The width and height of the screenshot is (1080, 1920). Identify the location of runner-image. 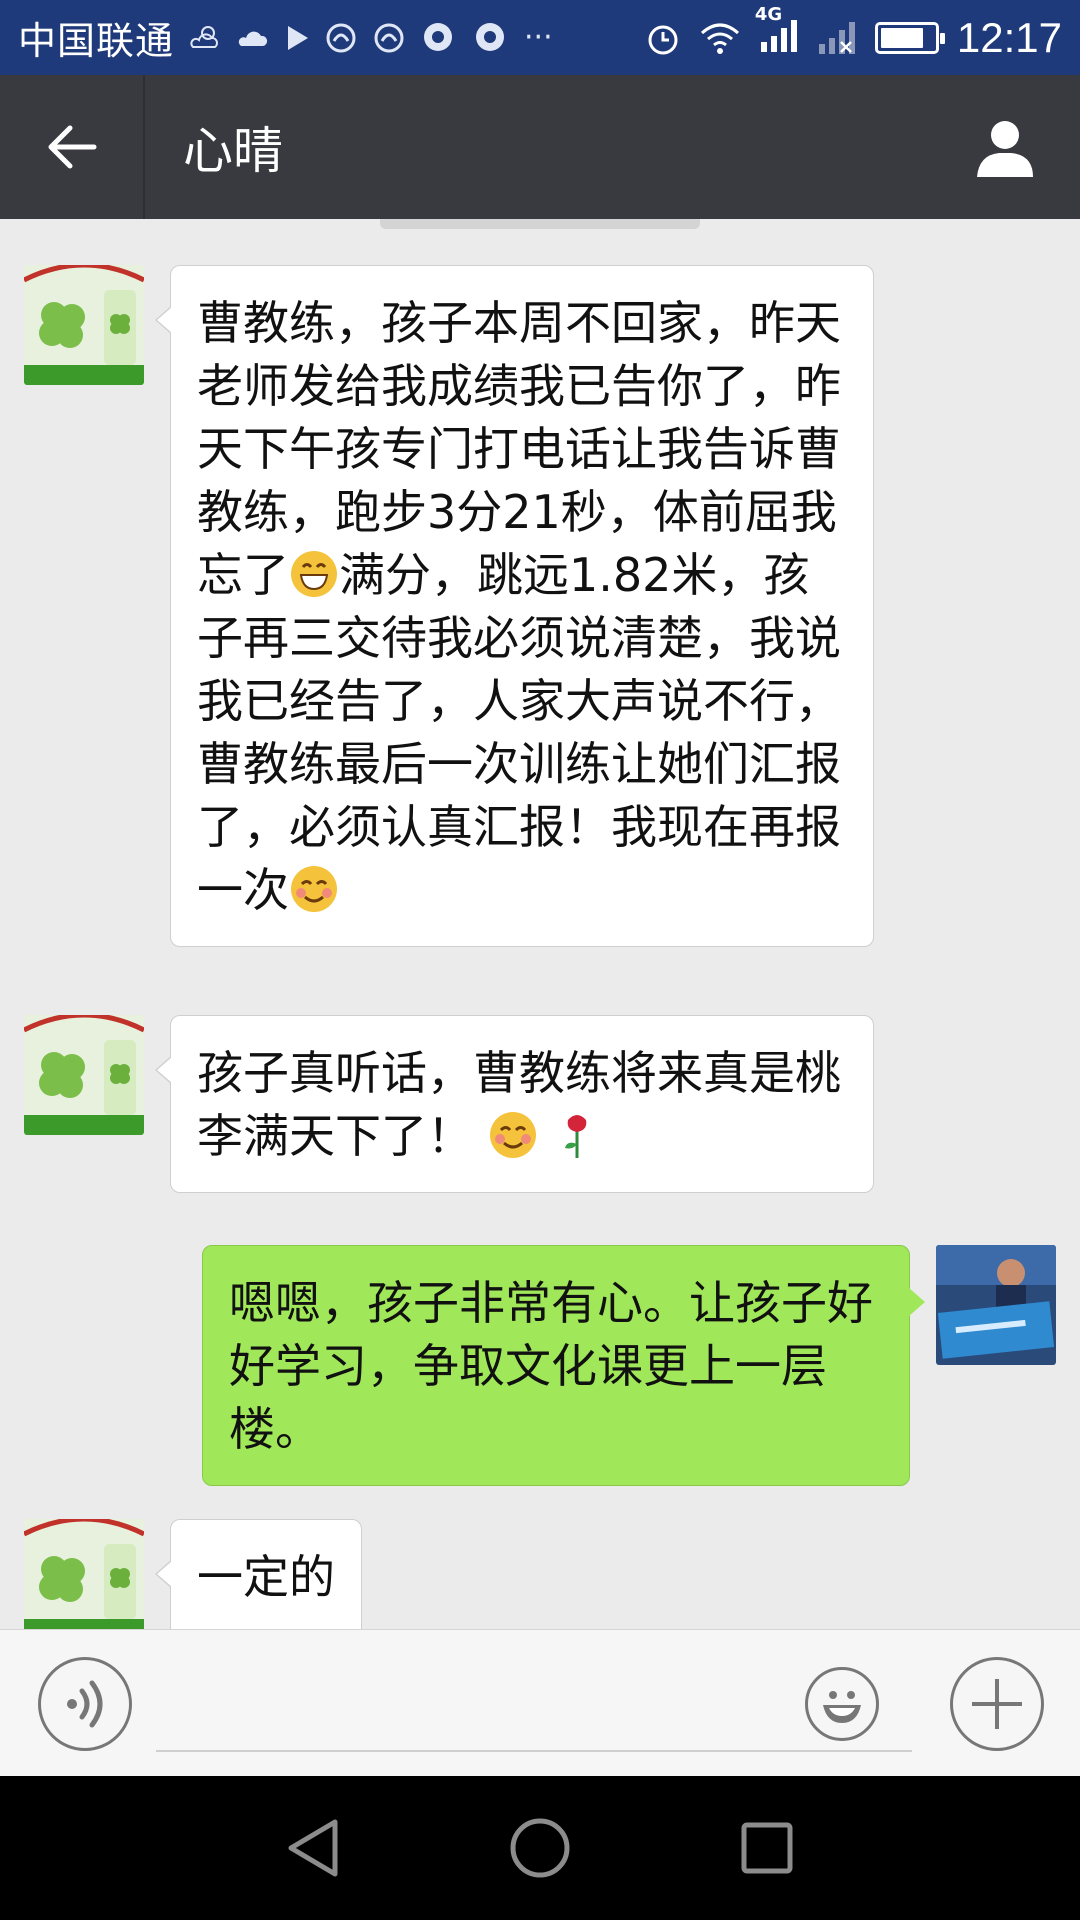
(996, 1305).